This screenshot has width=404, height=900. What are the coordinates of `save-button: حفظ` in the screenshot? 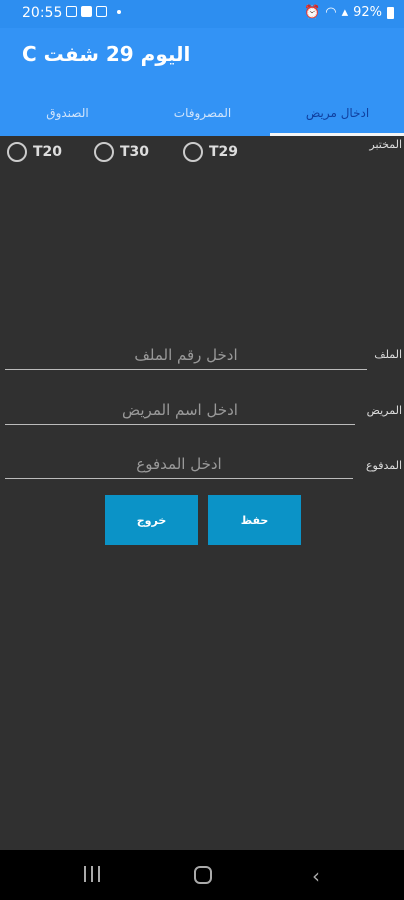 It's located at (254, 520).